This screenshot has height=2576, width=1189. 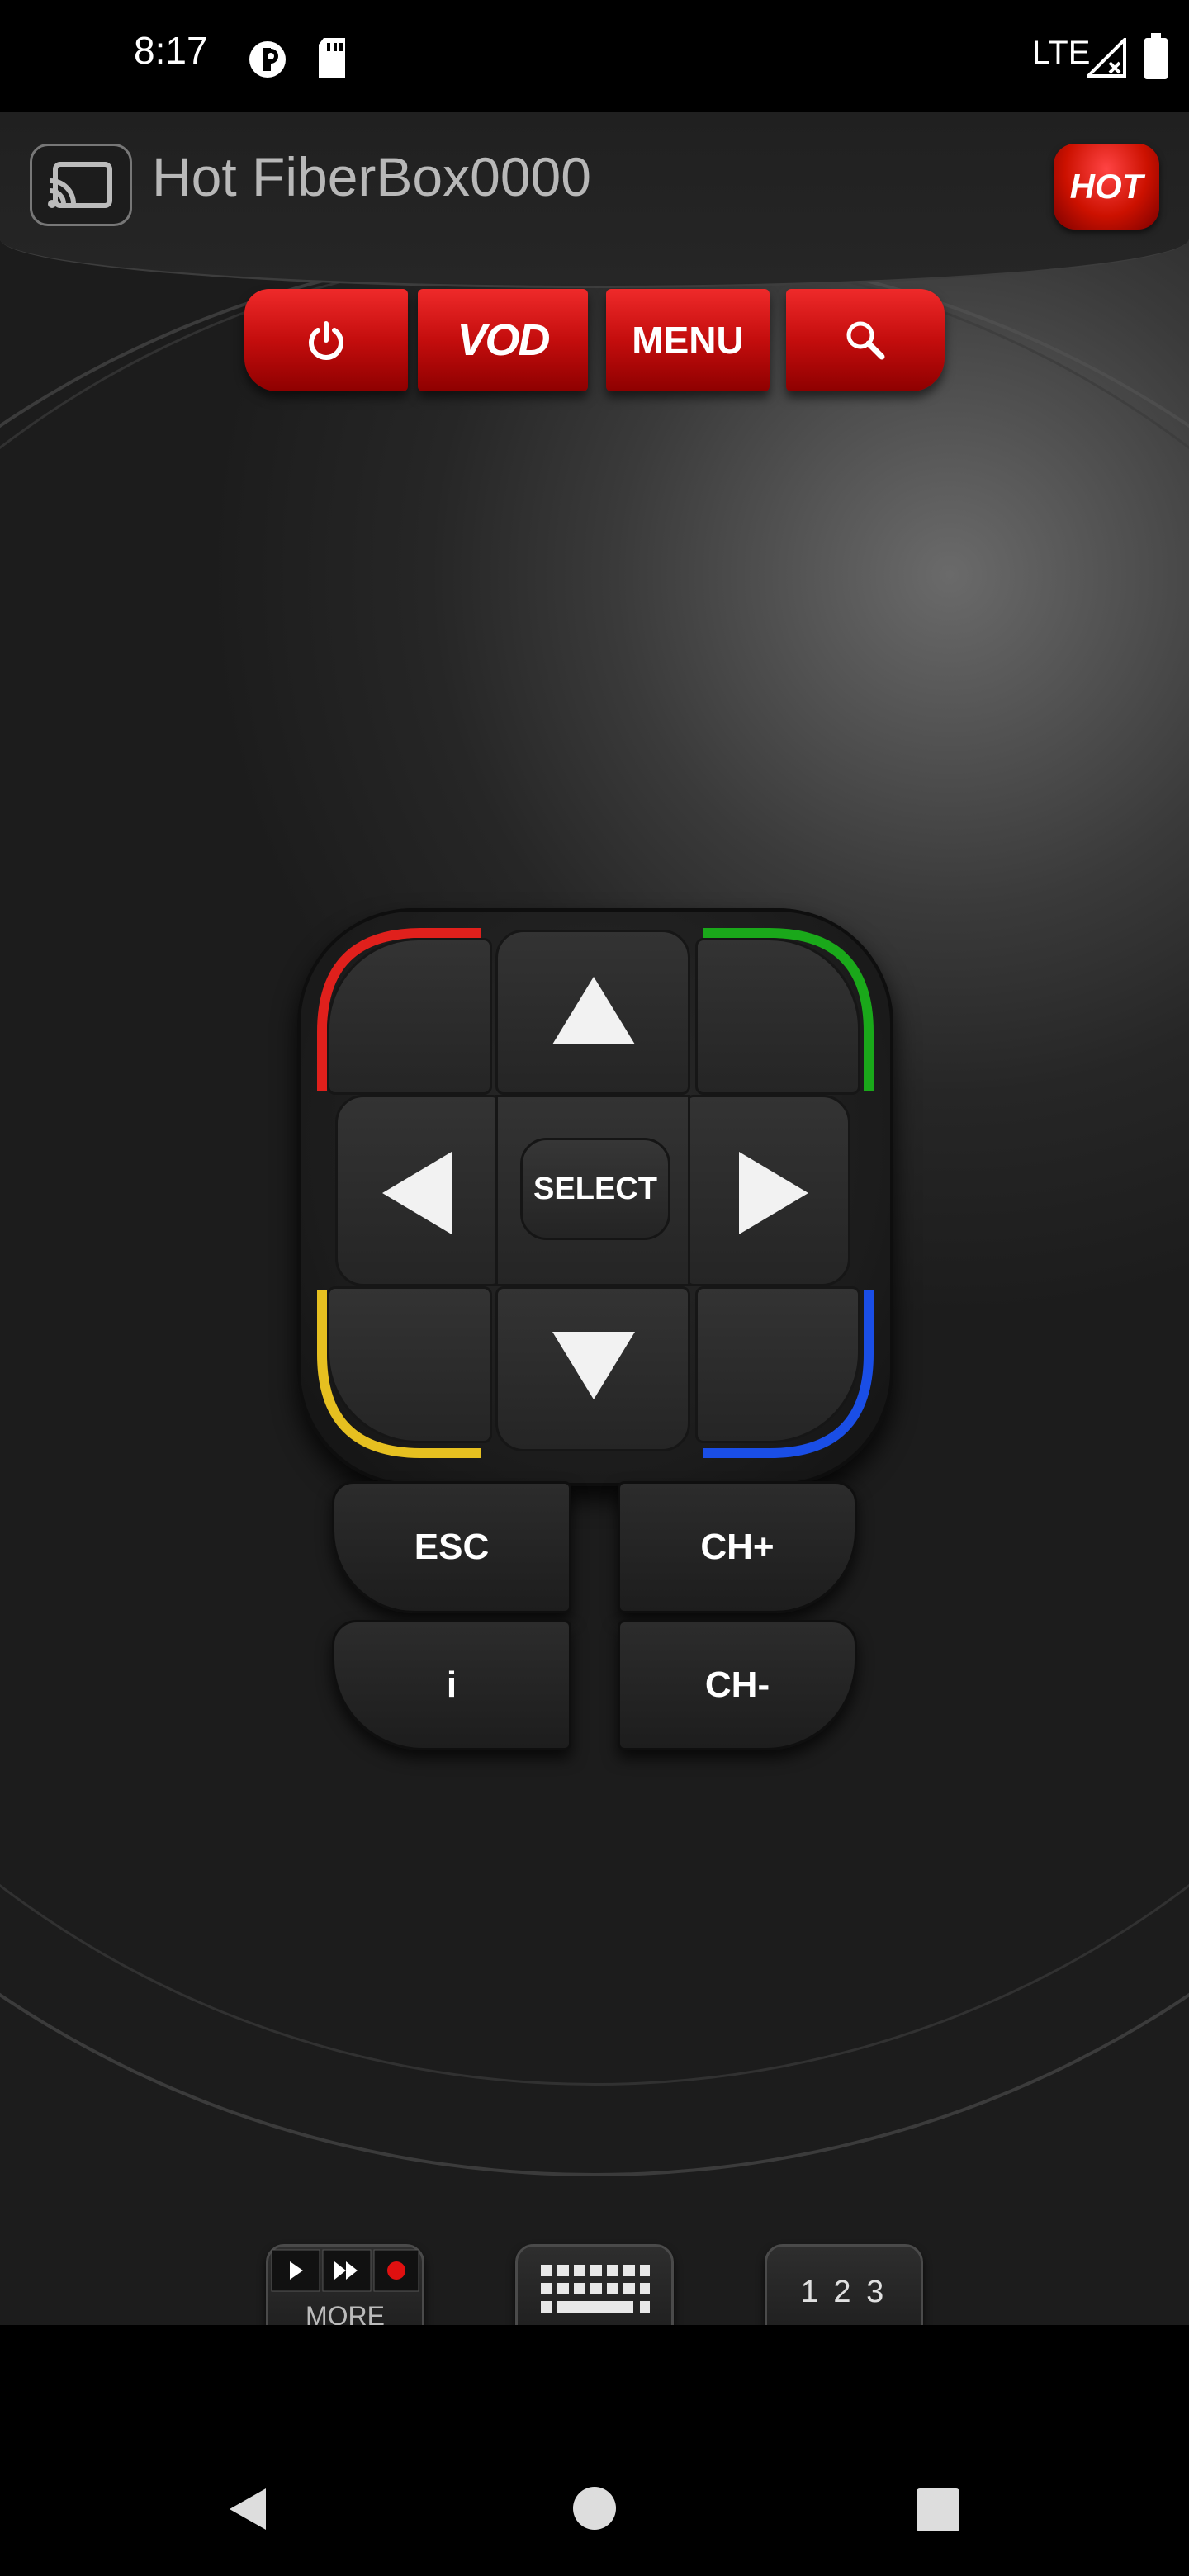 I want to click on vod-label: VOD, so click(x=503, y=340).